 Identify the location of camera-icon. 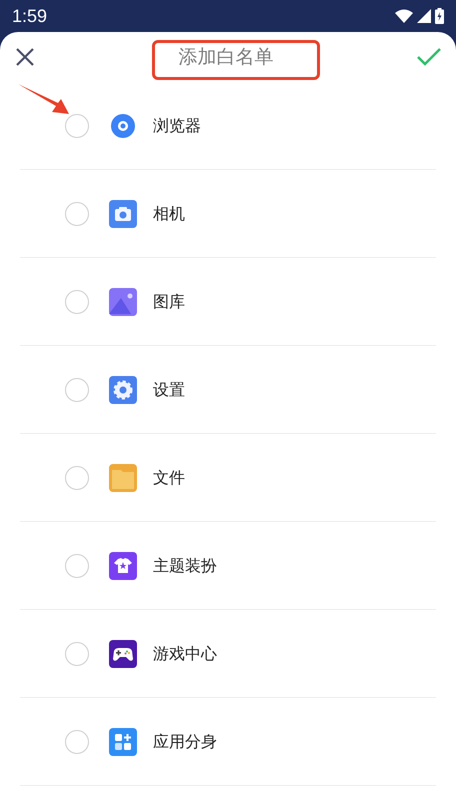
(123, 214).